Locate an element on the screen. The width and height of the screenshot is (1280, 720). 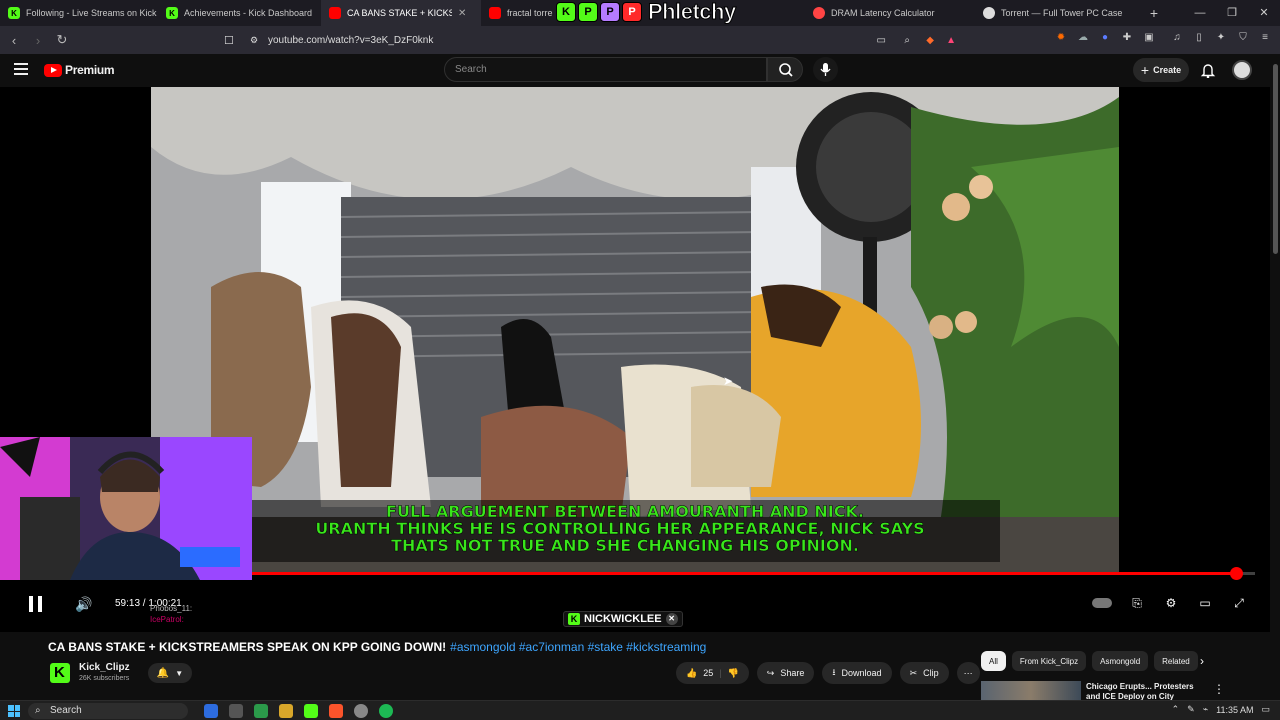
share-button: ↪ Share is located at coordinates (785, 673).